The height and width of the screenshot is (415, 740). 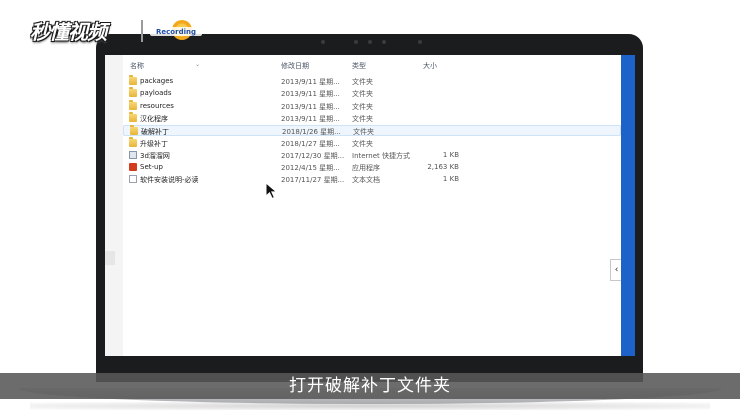 I want to click on svg-text: Recording, so click(x=176, y=32).